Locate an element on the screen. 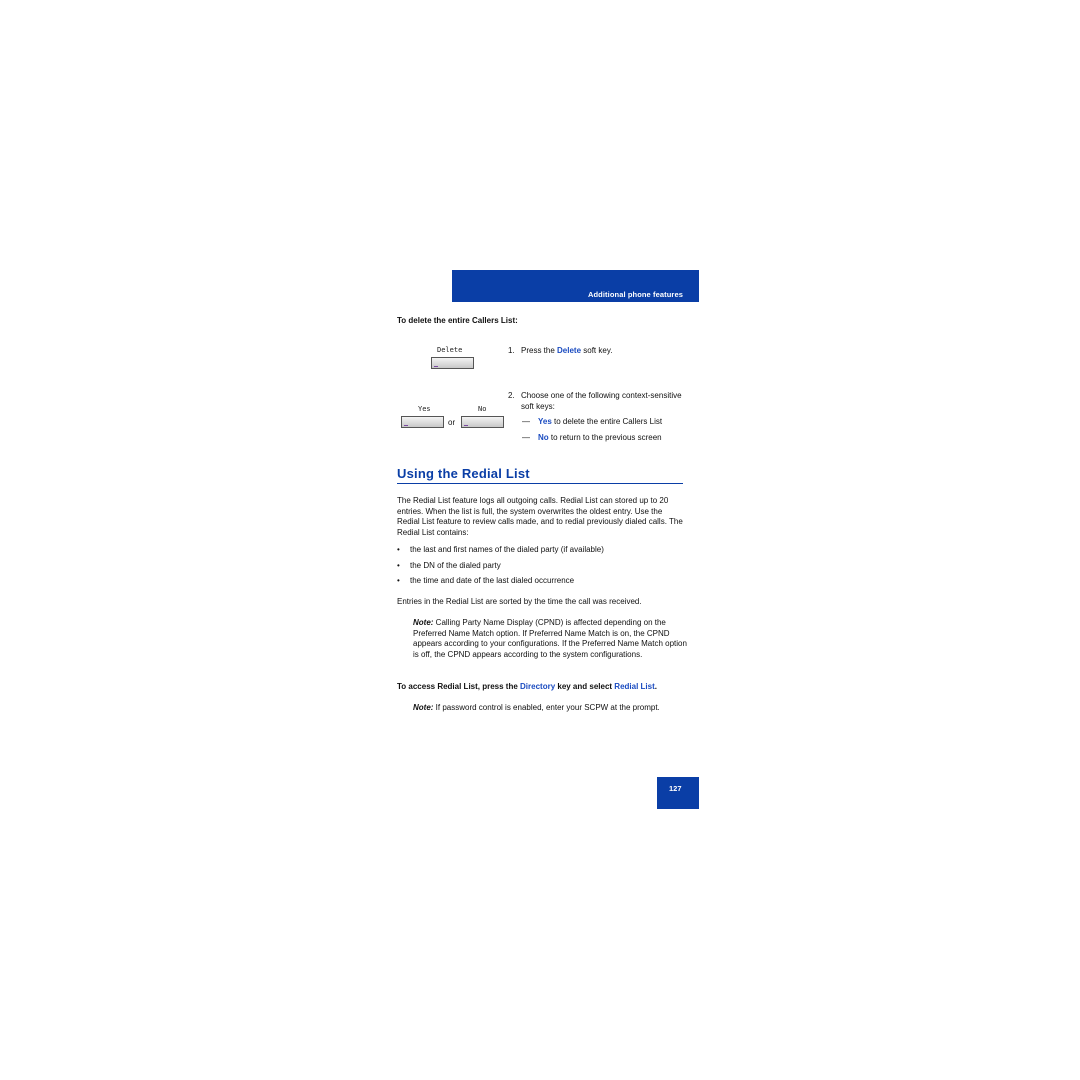  step-text: Press the Delete soft key. is located at coordinates (606, 351).